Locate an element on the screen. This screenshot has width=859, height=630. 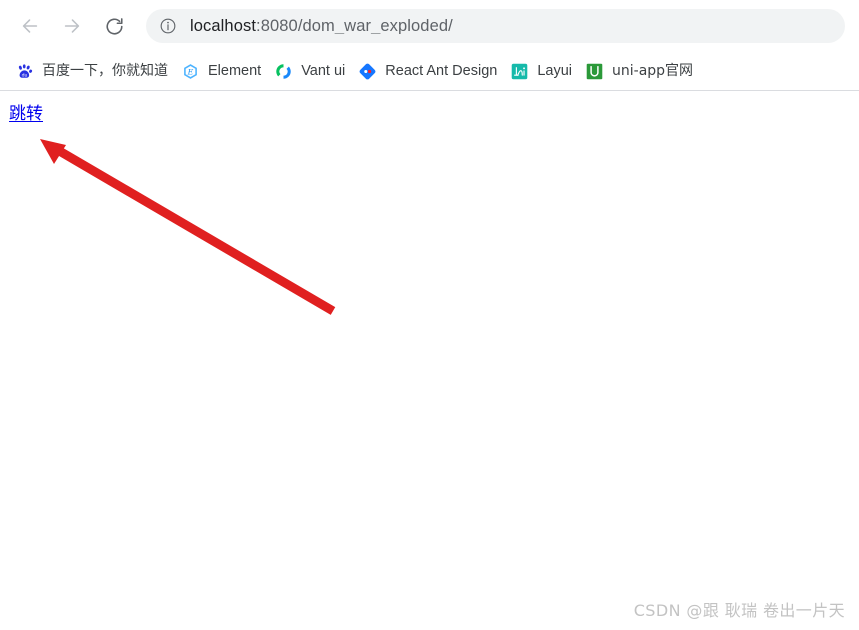
arrow-right-icon is located at coordinates (72, 26).